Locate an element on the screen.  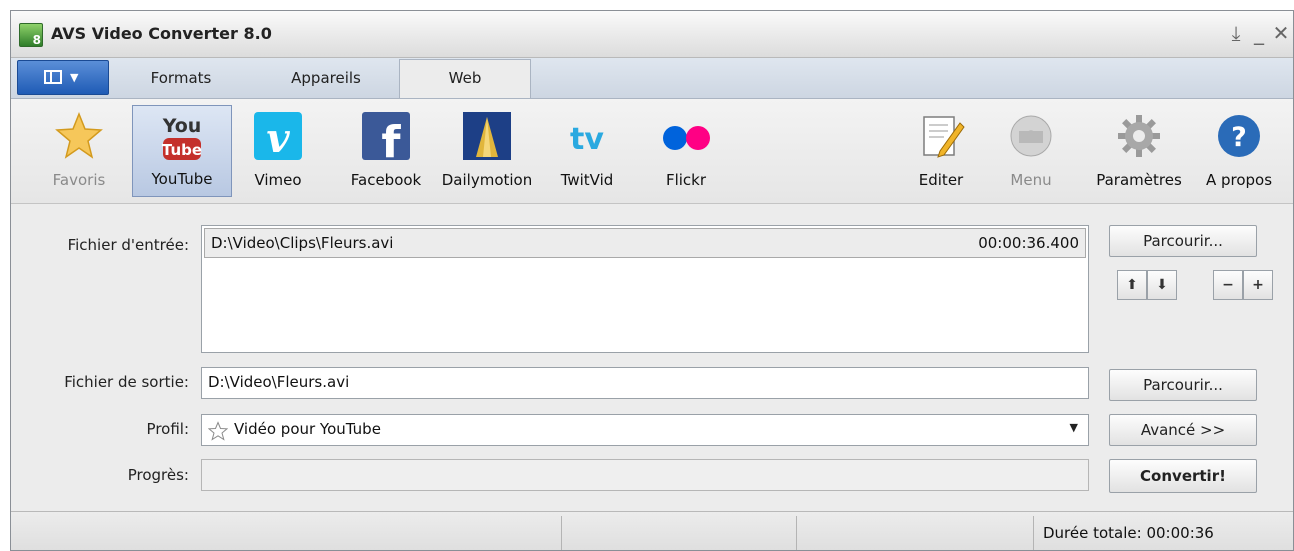
youtube-button: You Tube YouTube is located at coordinates (182, 151).